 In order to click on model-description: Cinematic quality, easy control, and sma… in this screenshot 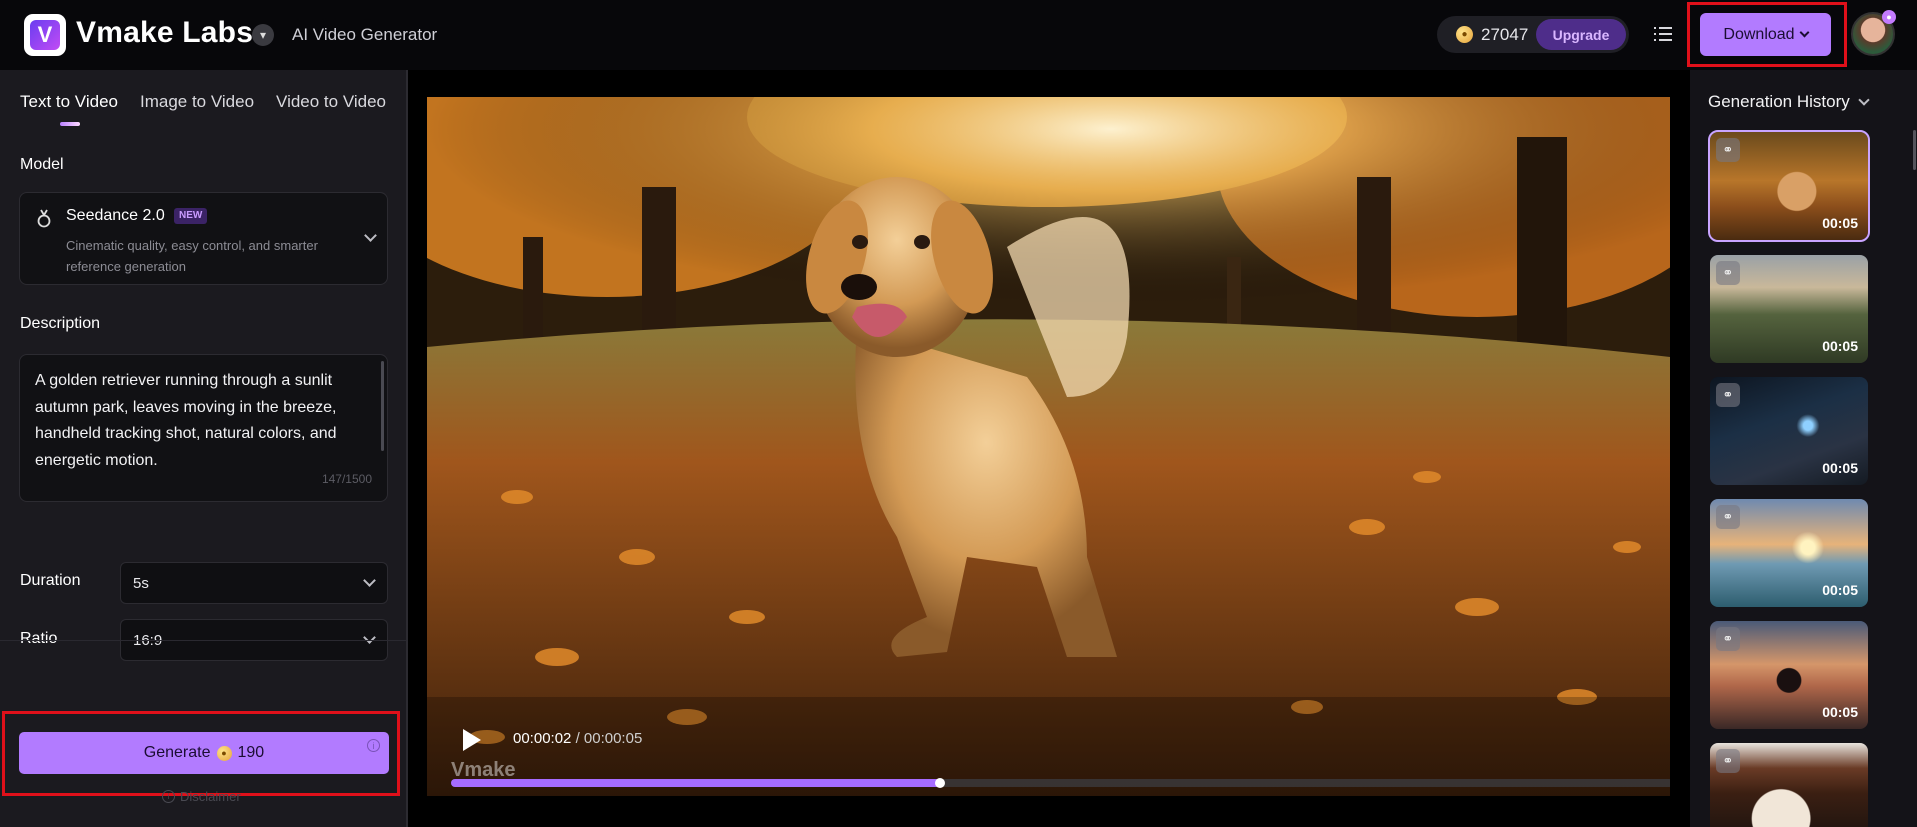, I will do `click(192, 256)`.